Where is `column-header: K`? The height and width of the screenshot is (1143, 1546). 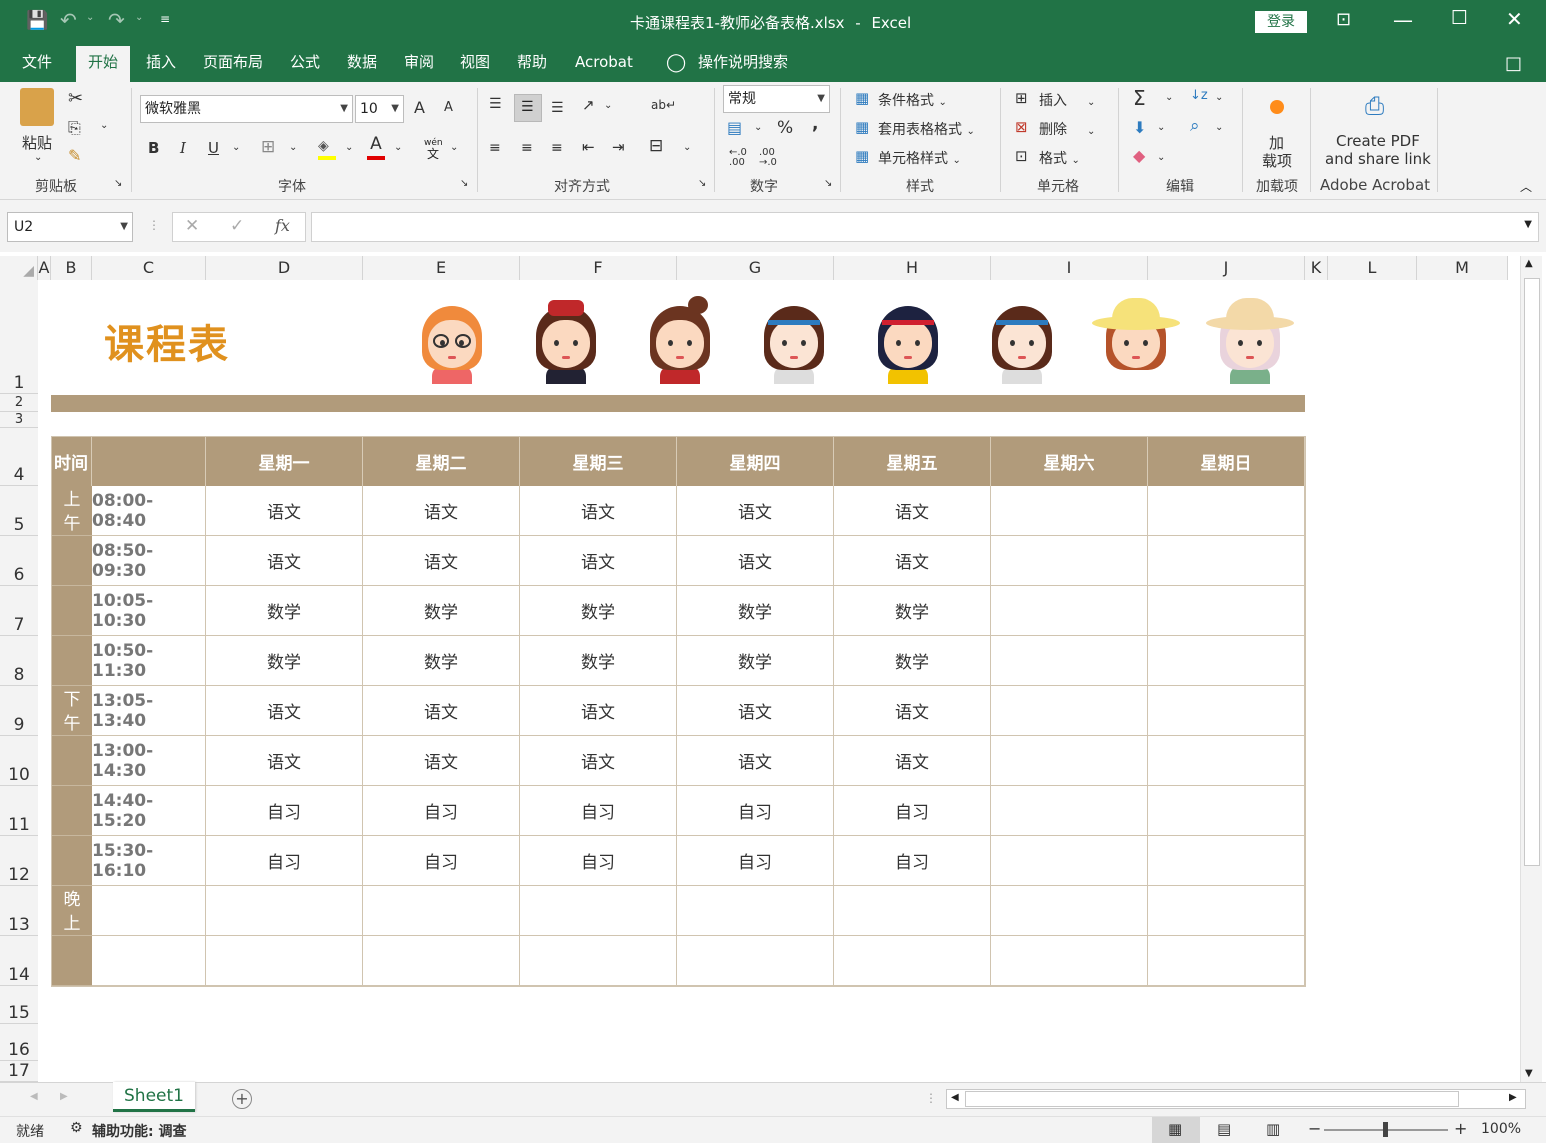 column-header: K is located at coordinates (1316, 268).